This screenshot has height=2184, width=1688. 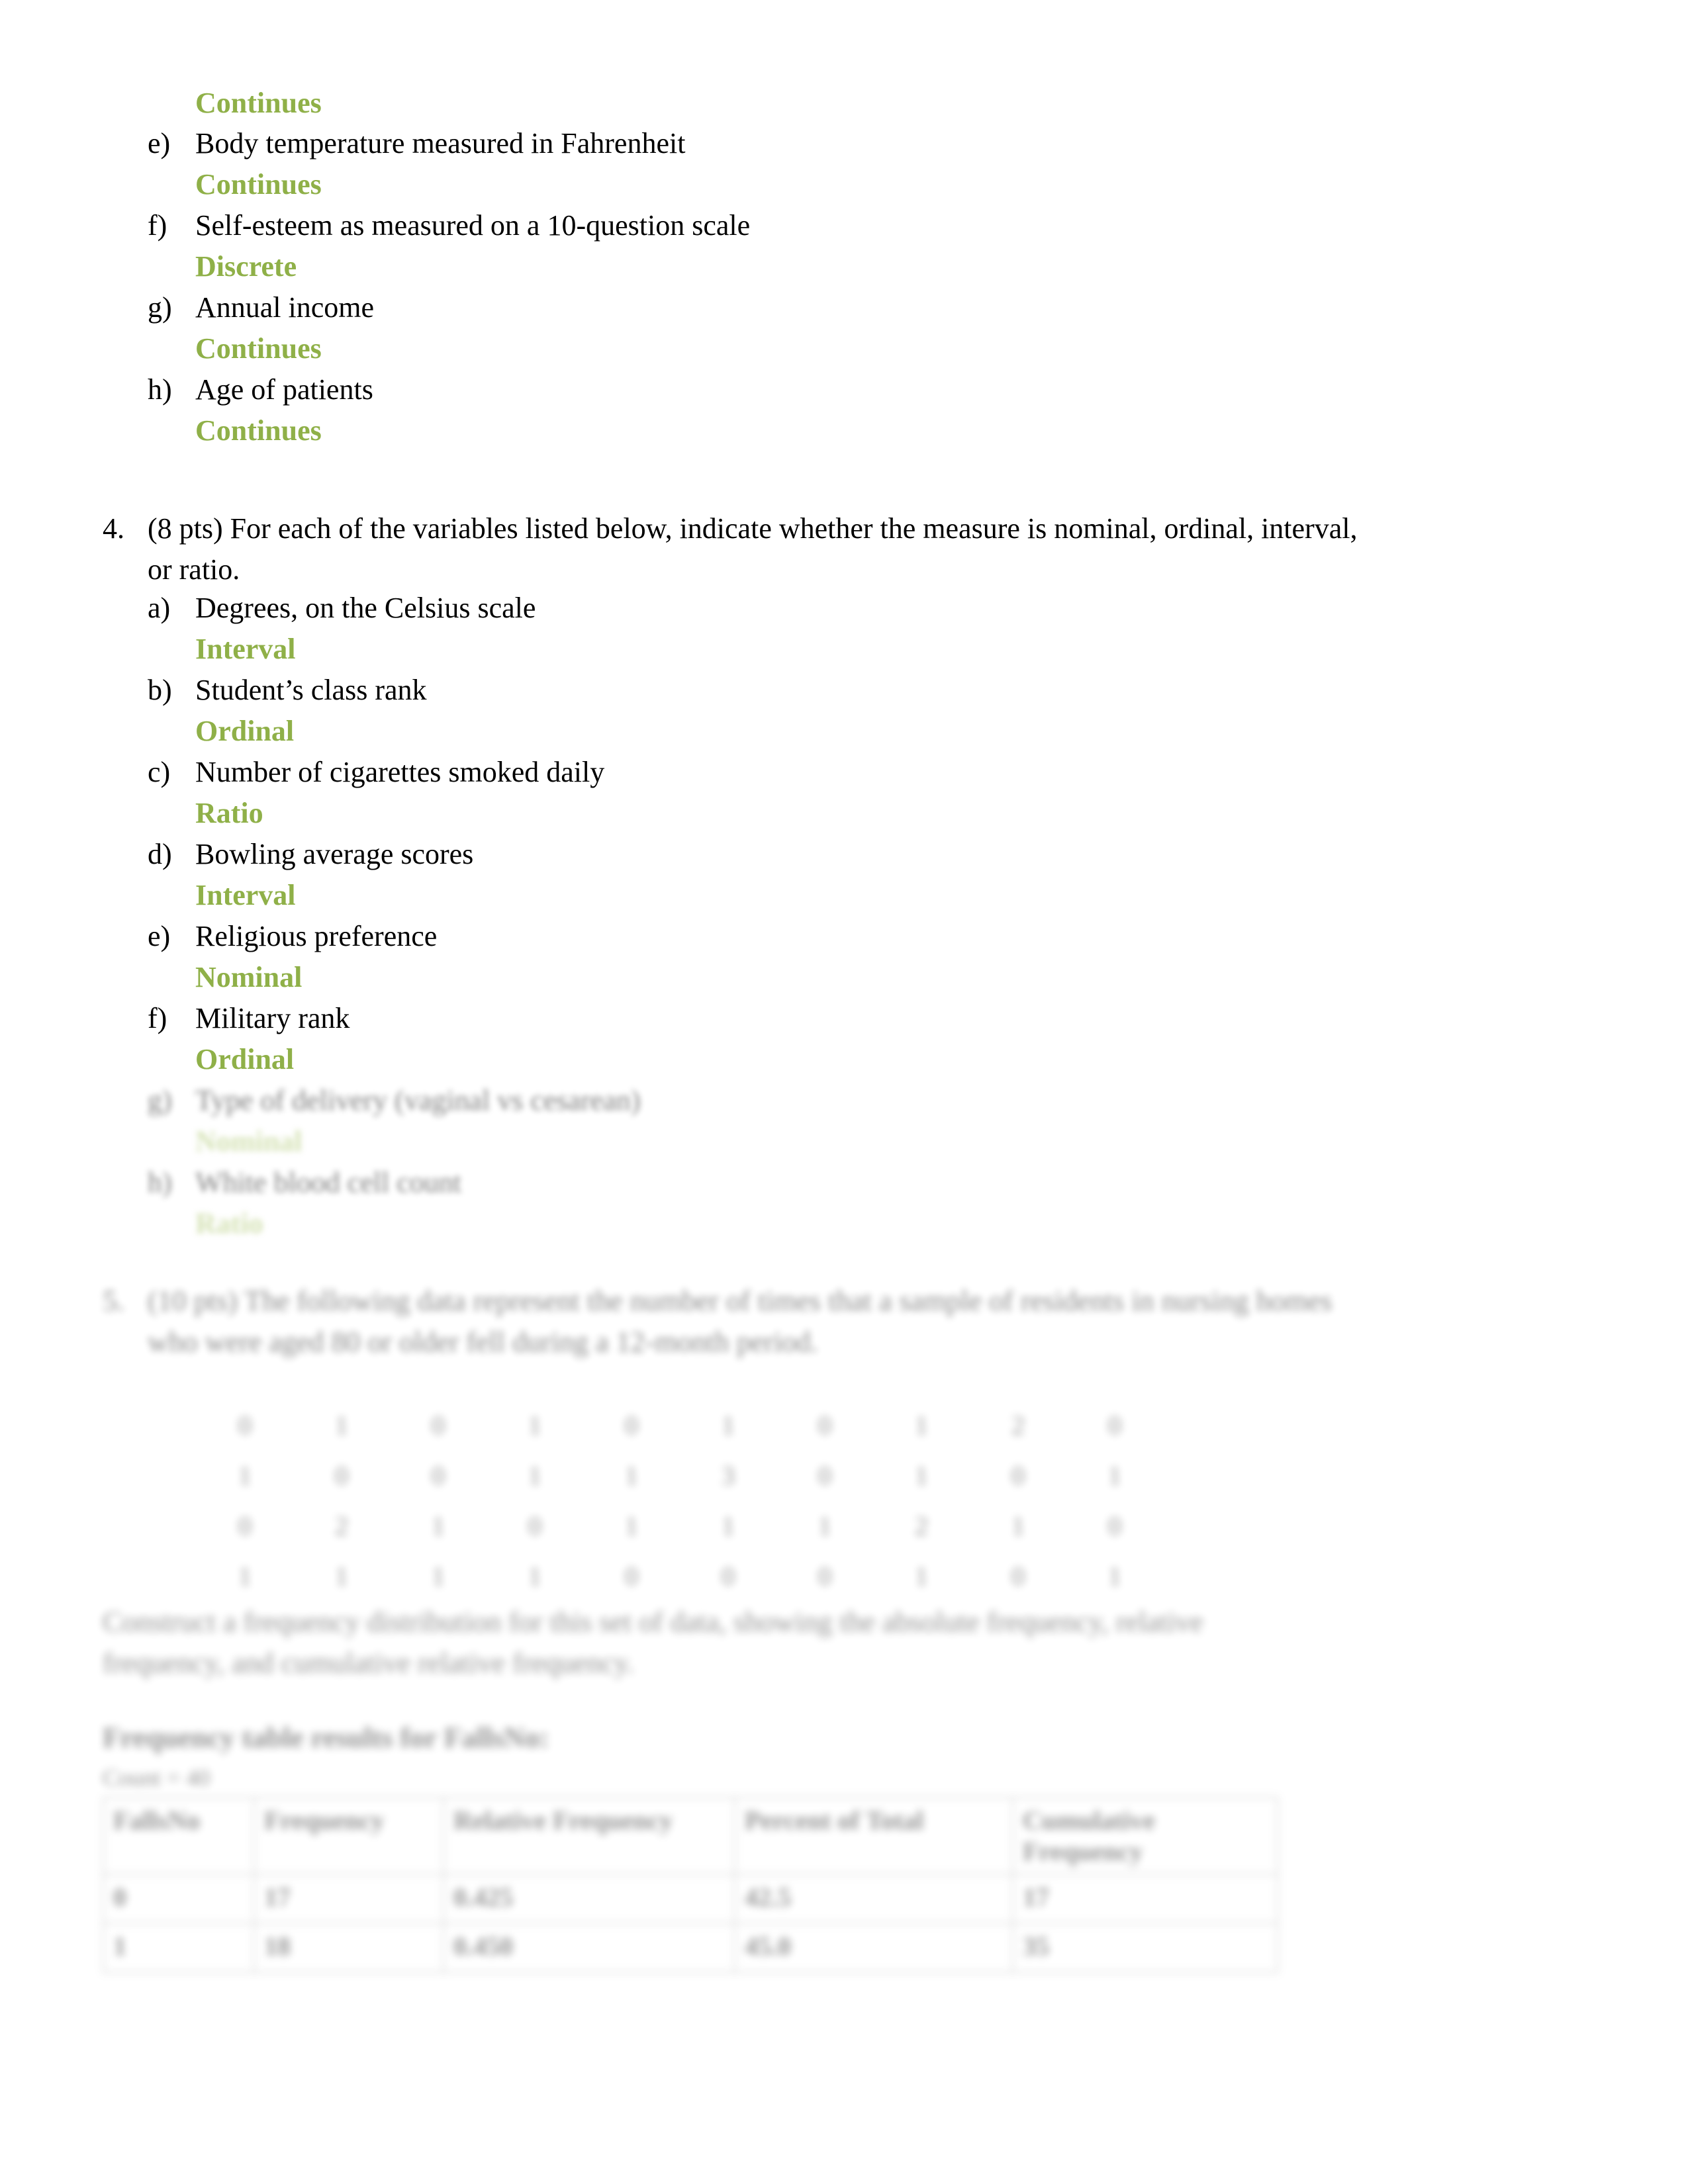 I want to click on q4-item-b-row: b) Student’s class rank, so click(x=287, y=691).